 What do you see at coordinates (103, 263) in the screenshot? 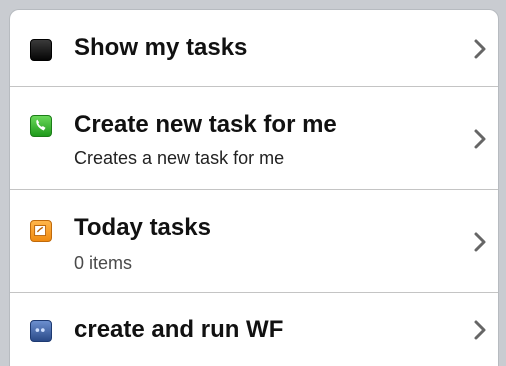
I see `menu-item-subtitle: 0 items` at bounding box center [103, 263].